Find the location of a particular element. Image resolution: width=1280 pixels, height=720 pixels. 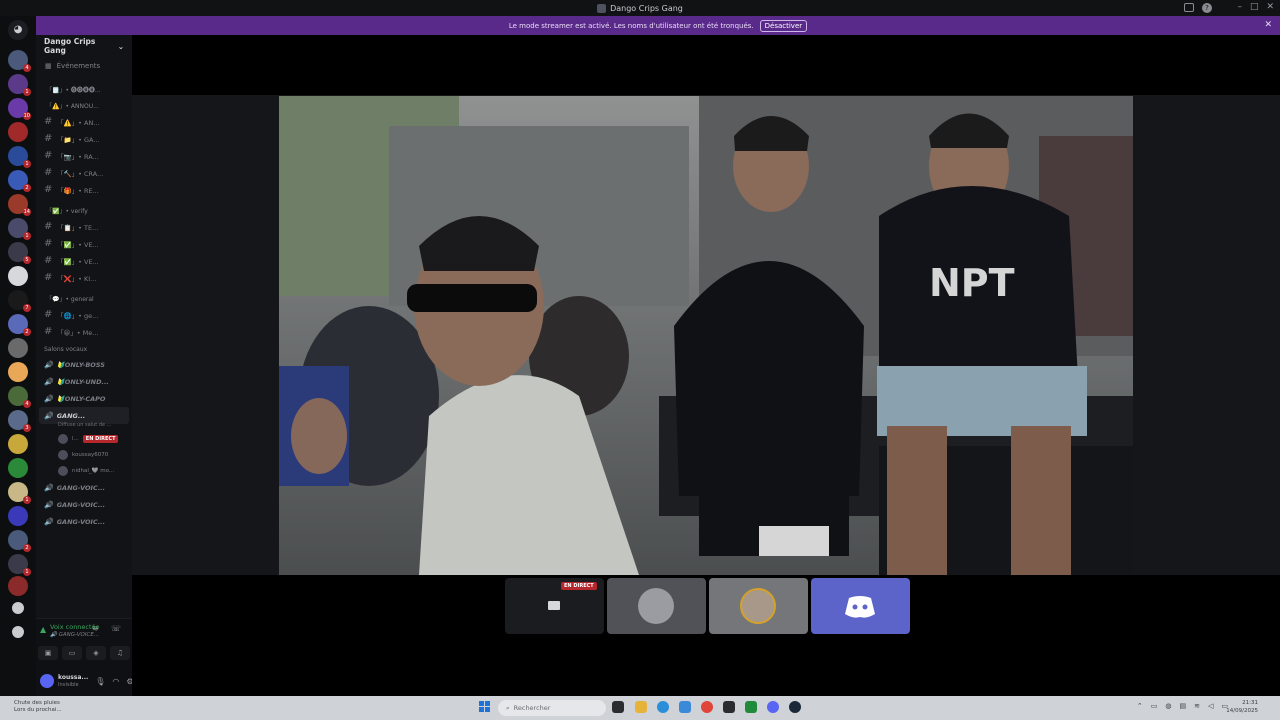

activity-icon: ◈ is located at coordinates (96, 653).